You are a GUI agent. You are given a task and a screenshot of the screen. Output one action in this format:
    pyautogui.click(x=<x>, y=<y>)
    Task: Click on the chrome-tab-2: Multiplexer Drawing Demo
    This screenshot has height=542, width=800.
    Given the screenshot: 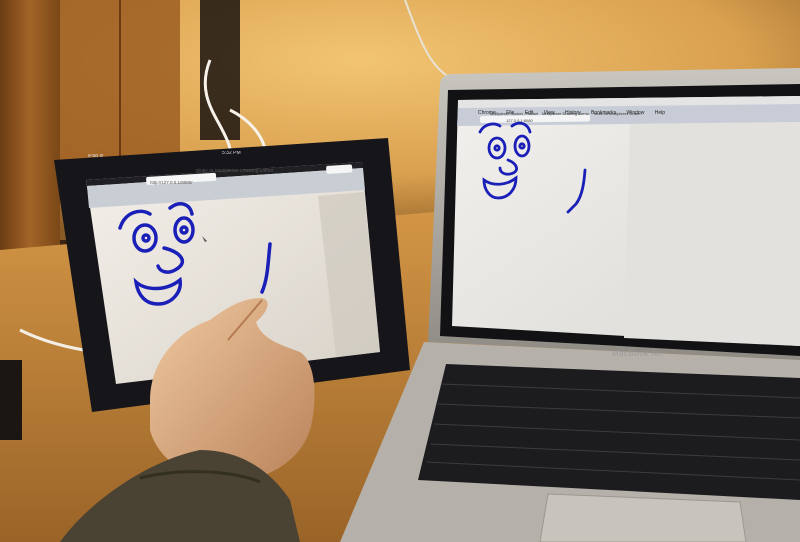 What is the action you would take?
    pyautogui.click(x=566, y=114)
    